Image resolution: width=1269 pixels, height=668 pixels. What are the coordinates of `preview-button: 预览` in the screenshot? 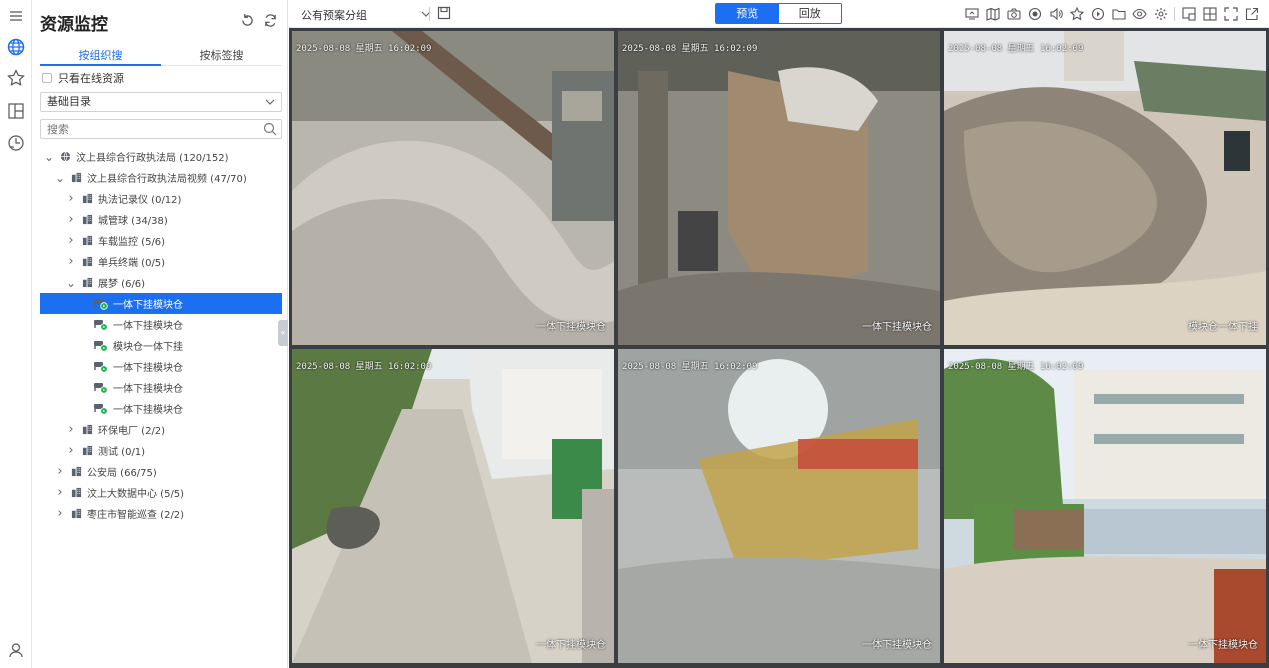 It's located at (747, 13).